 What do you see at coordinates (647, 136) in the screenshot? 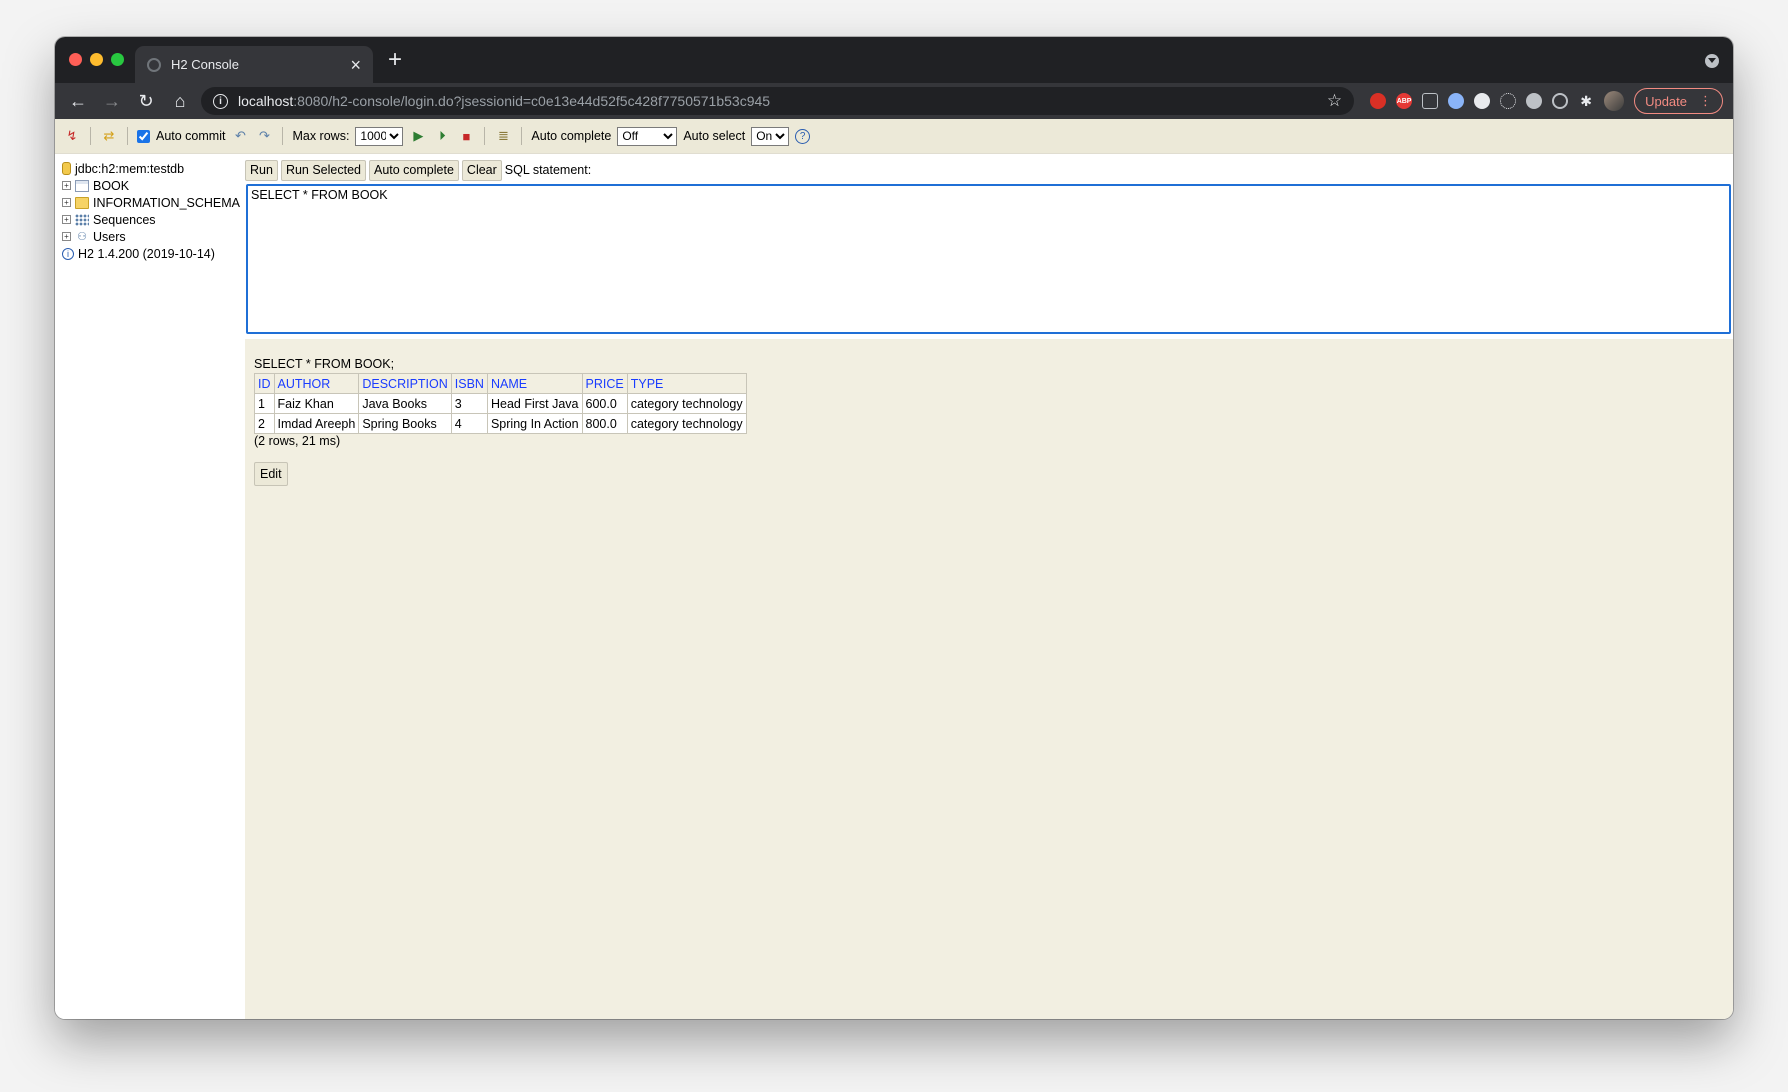
I see `auto-complete-select: Off` at bounding box center [647, 136].